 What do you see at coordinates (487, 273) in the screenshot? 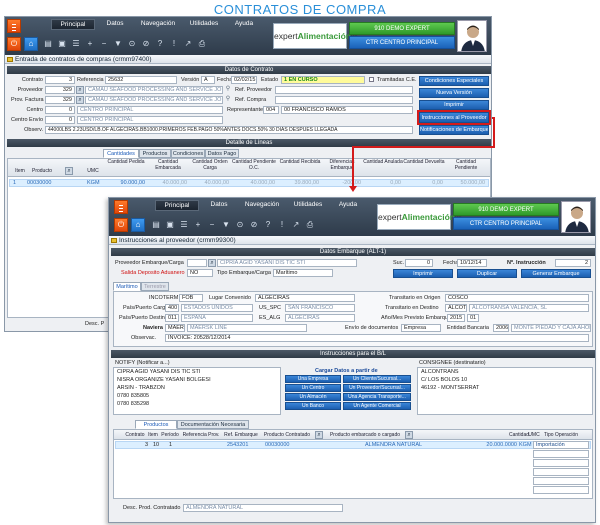
I see `duplicar-button: Duplicar` at bounding box center [487, 273].